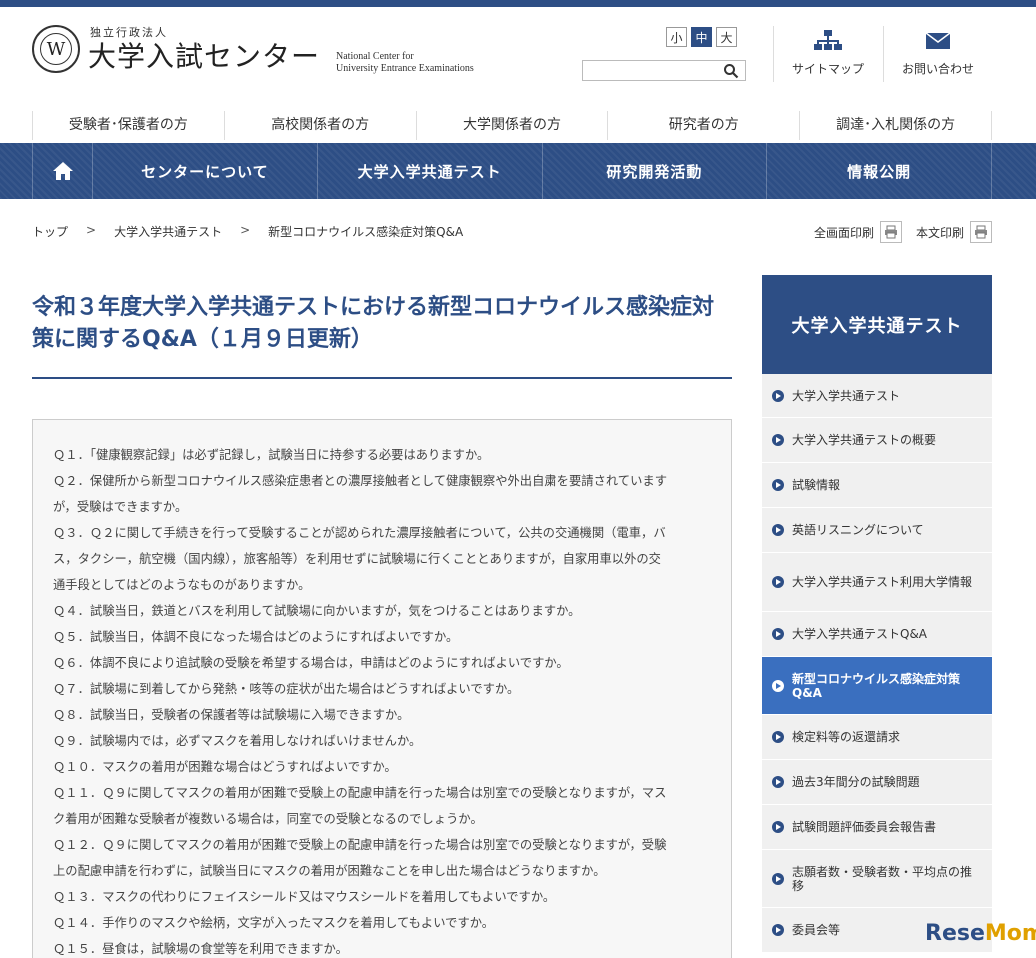 The height and width of the screenshot is (958, 1036). I want to click on logo-emblem-icon: W, so click(56, 49).